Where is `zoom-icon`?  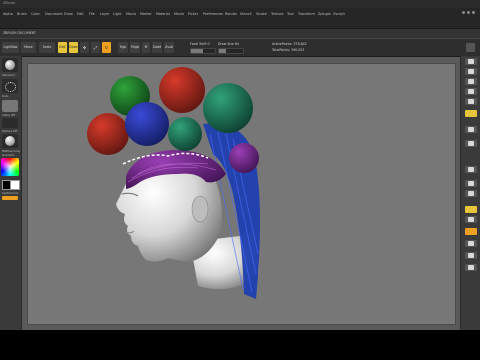
zoom-icon is located at coordinates (471, 91).